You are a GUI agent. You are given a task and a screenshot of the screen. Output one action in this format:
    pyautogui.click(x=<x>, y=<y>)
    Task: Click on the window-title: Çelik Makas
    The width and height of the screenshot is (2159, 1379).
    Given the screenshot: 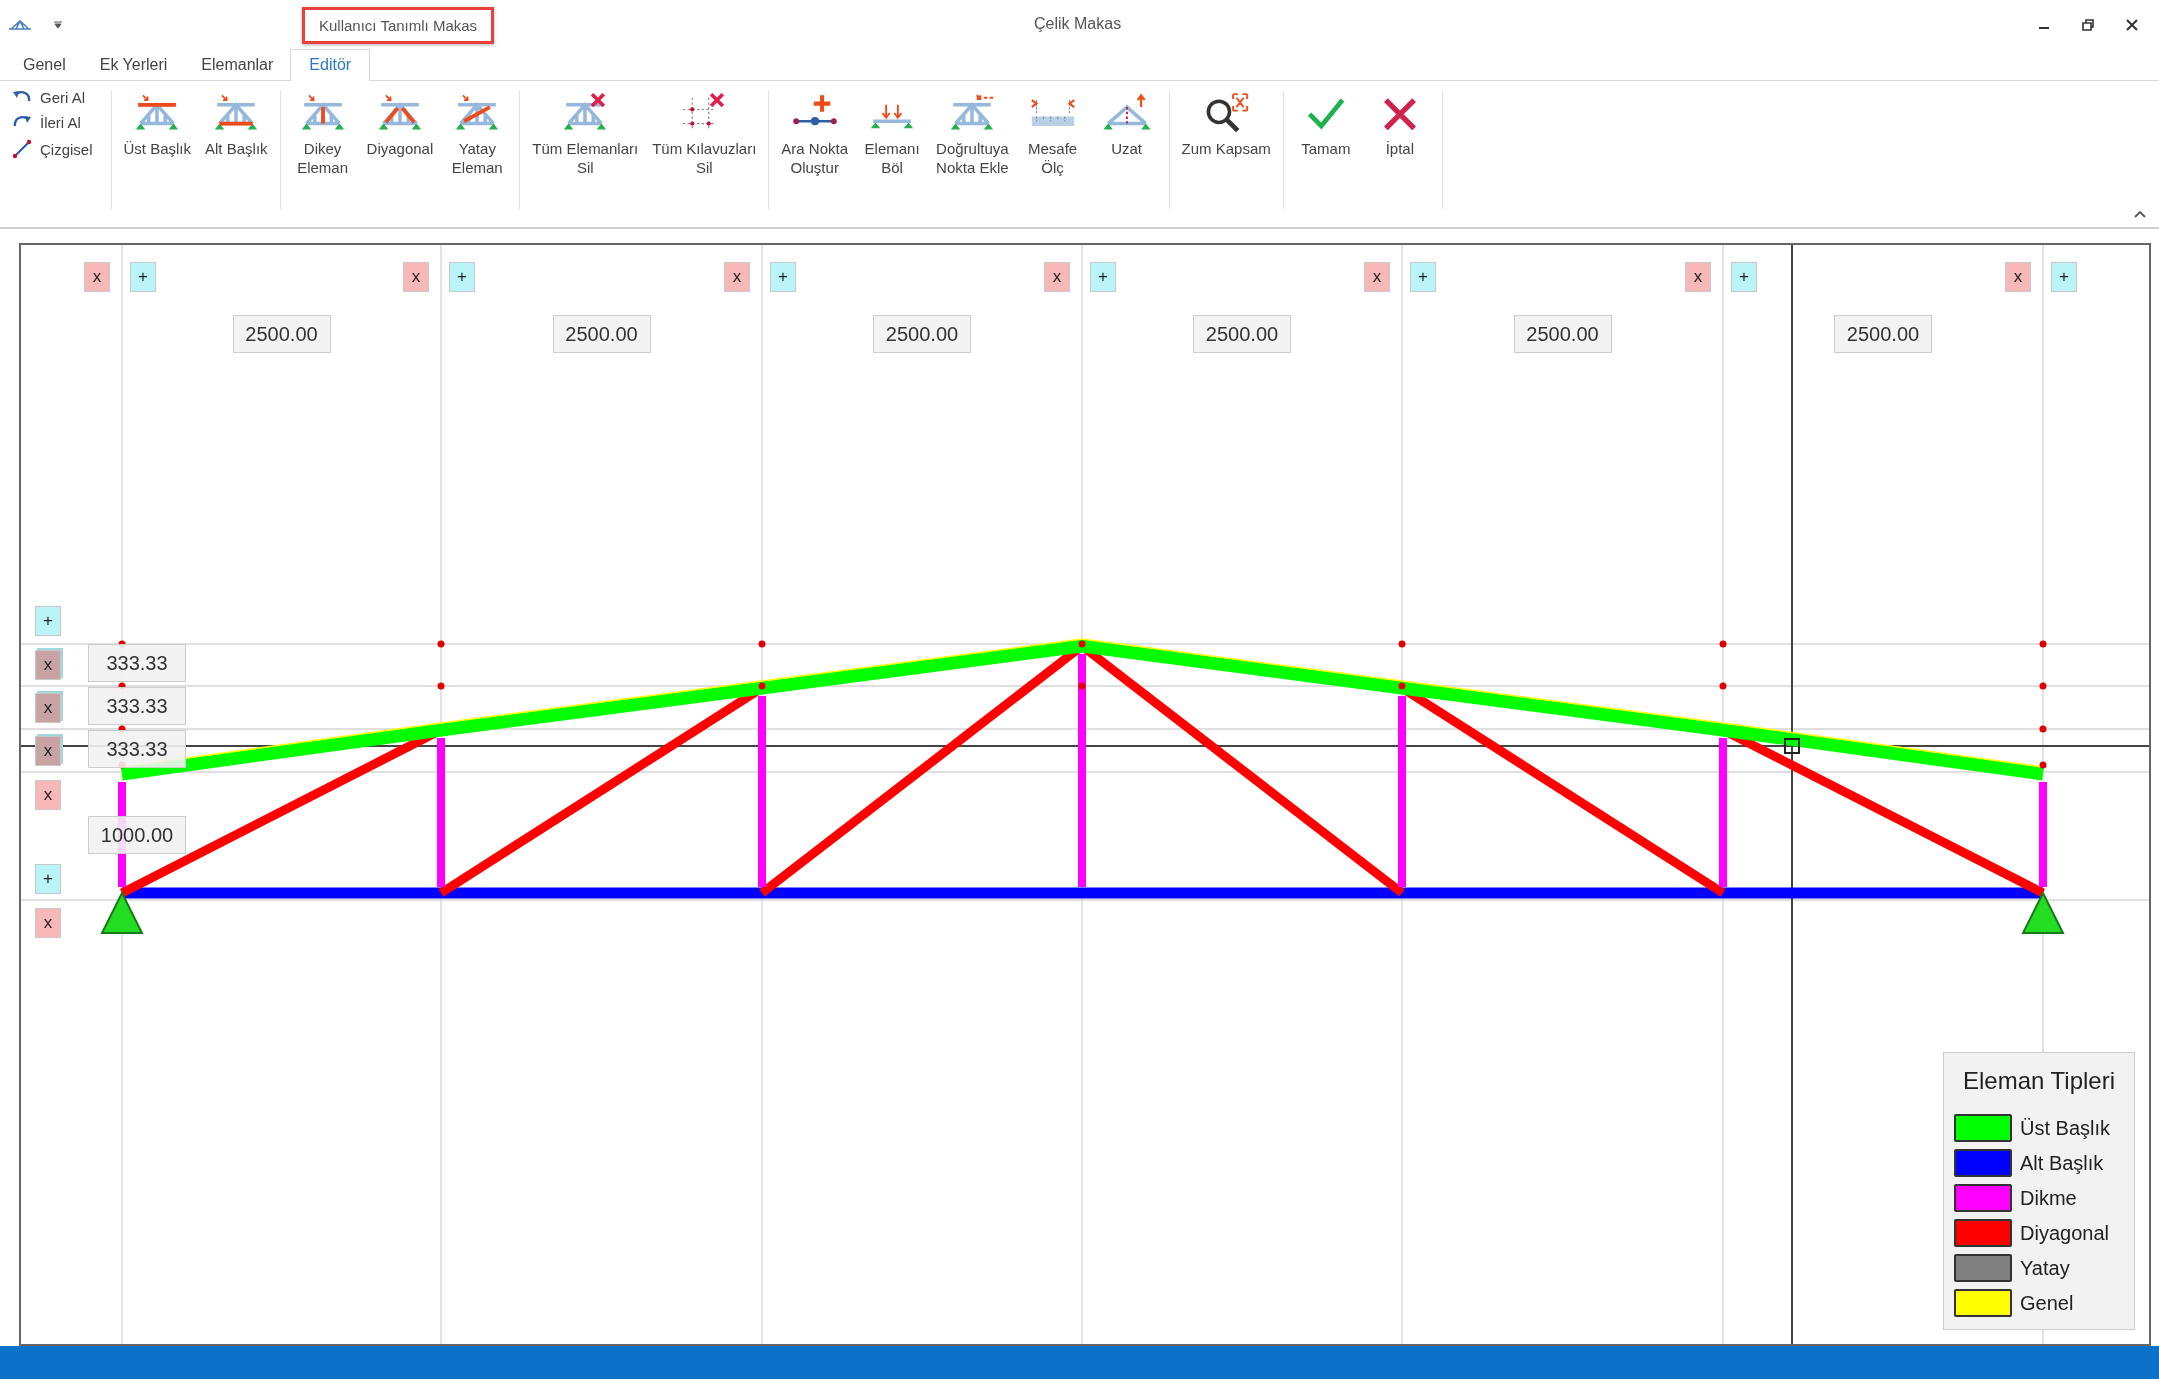 What is the action you would take?
    pyautogui.click(x=1078, y=24)
    